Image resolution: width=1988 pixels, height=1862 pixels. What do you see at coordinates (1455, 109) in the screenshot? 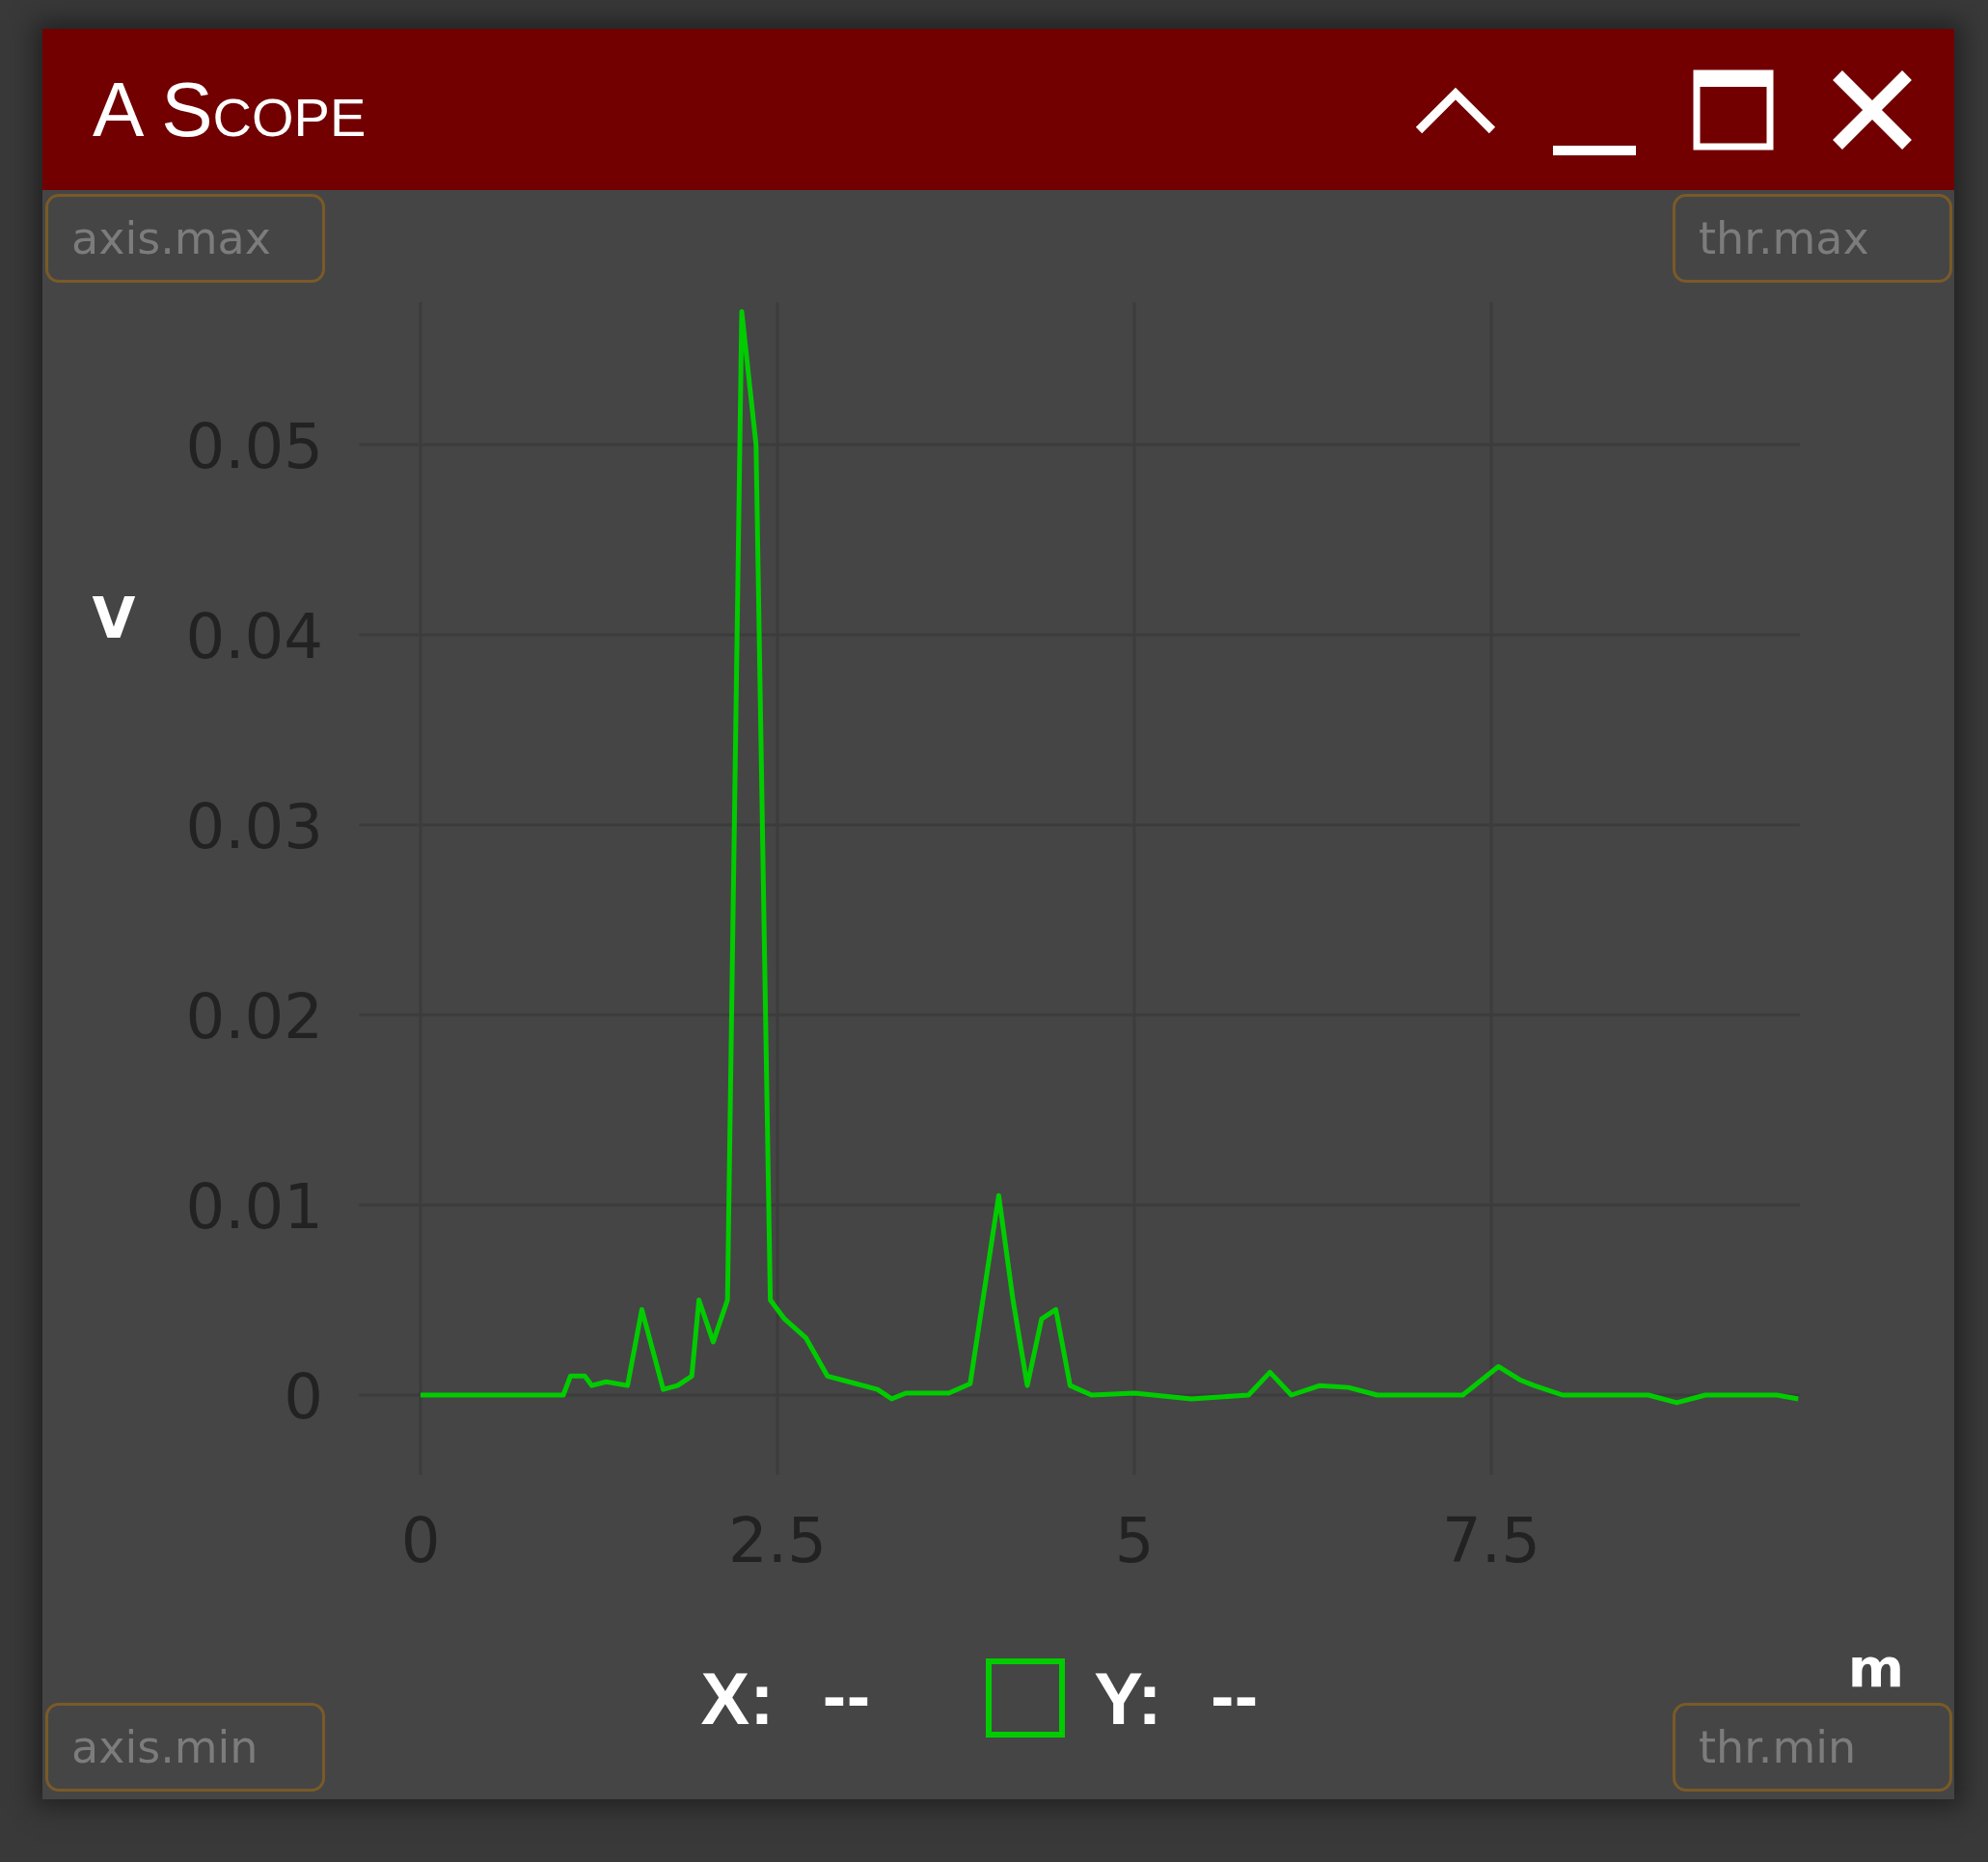
I see `chevron-up-icon` at bounding box center [1455, 109].